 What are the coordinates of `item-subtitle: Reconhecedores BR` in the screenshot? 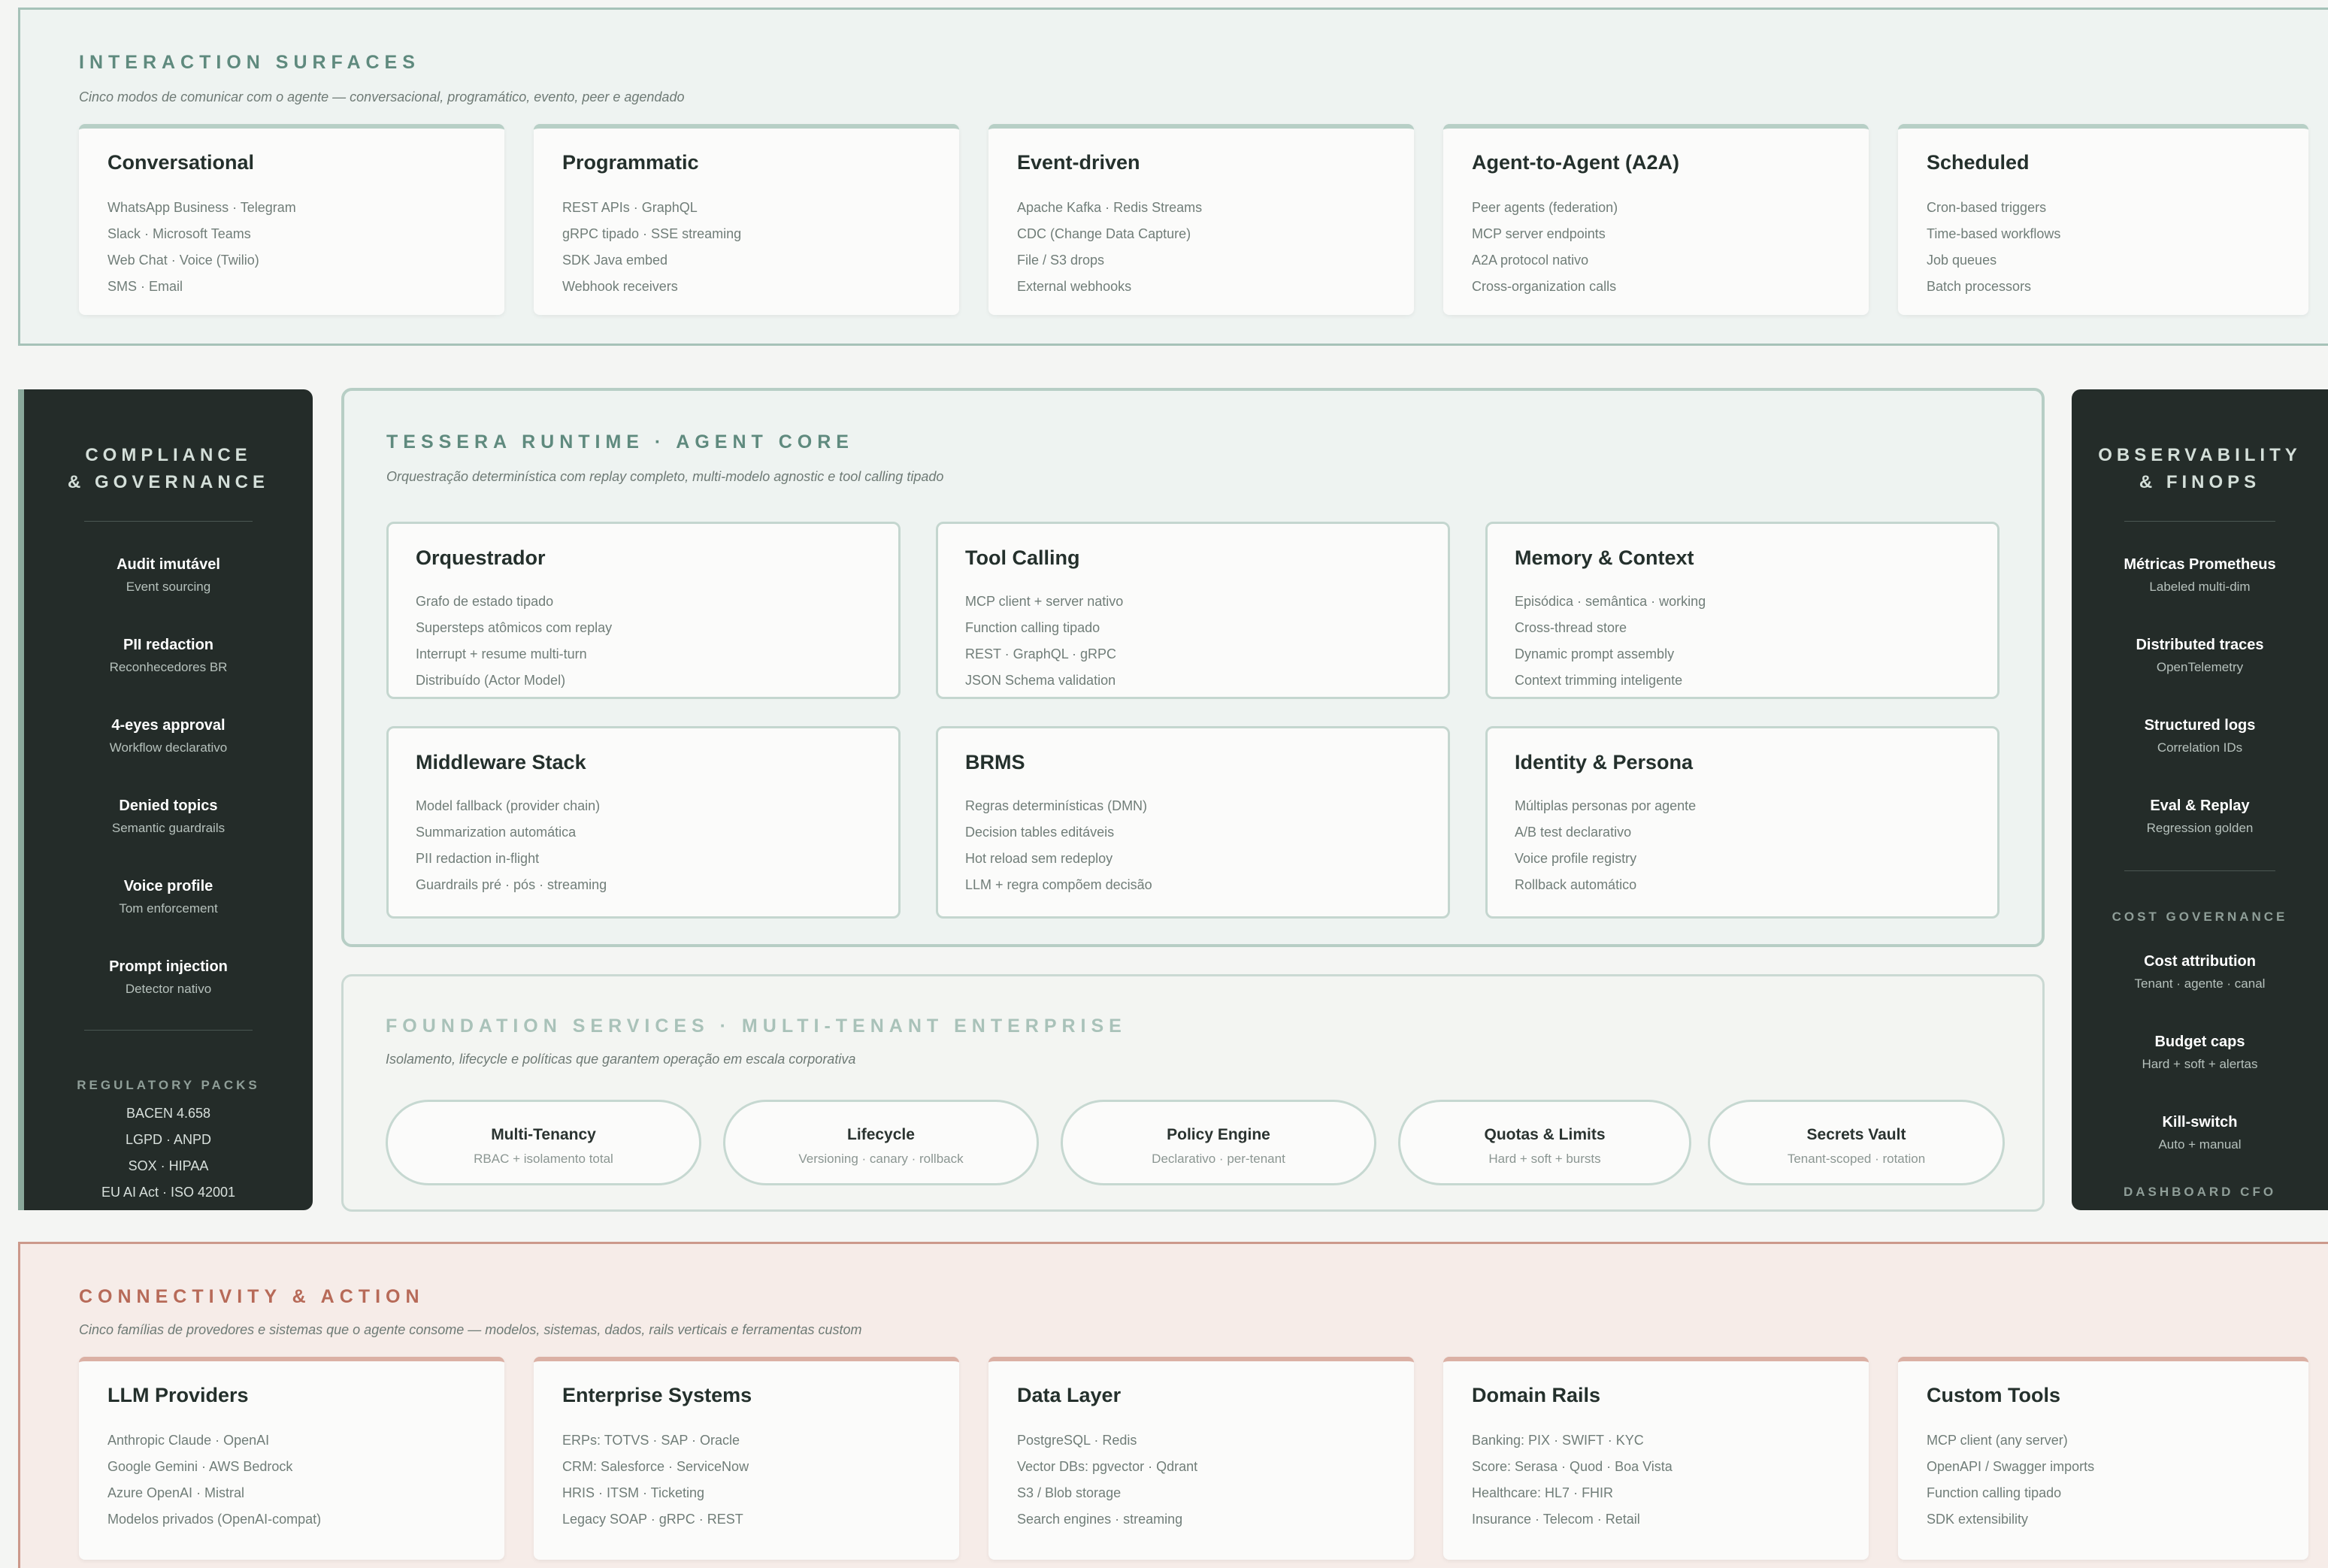 It's located at (168, 667).